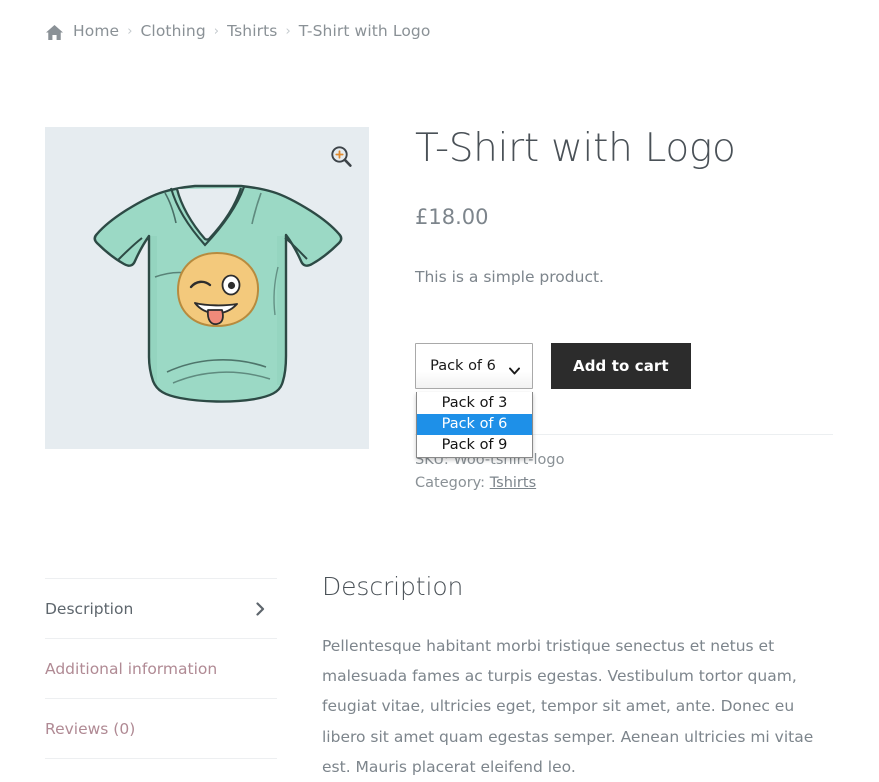  What do you see at coordinates (131, 668) in the screenshot?
I see `tab-additional-information-label: Additional information` at bounding box center [131, 668].